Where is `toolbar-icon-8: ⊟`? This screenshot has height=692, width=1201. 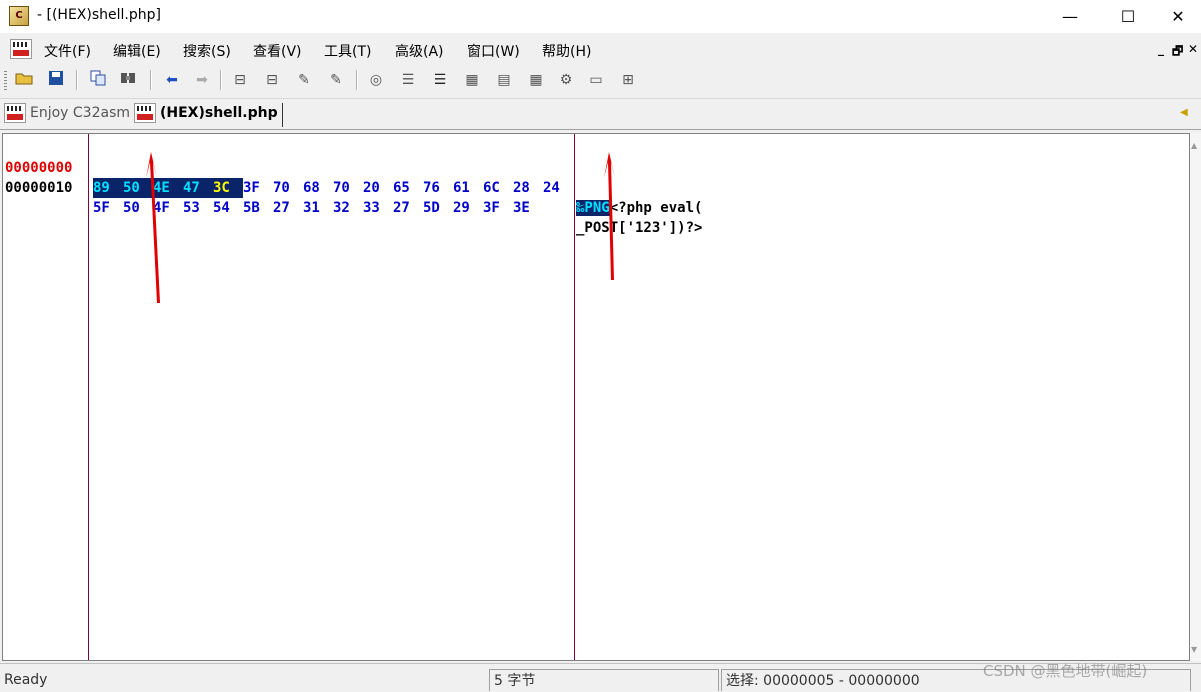
toolbar-icon-8: ⊟ is located at coordinates (272, 80).